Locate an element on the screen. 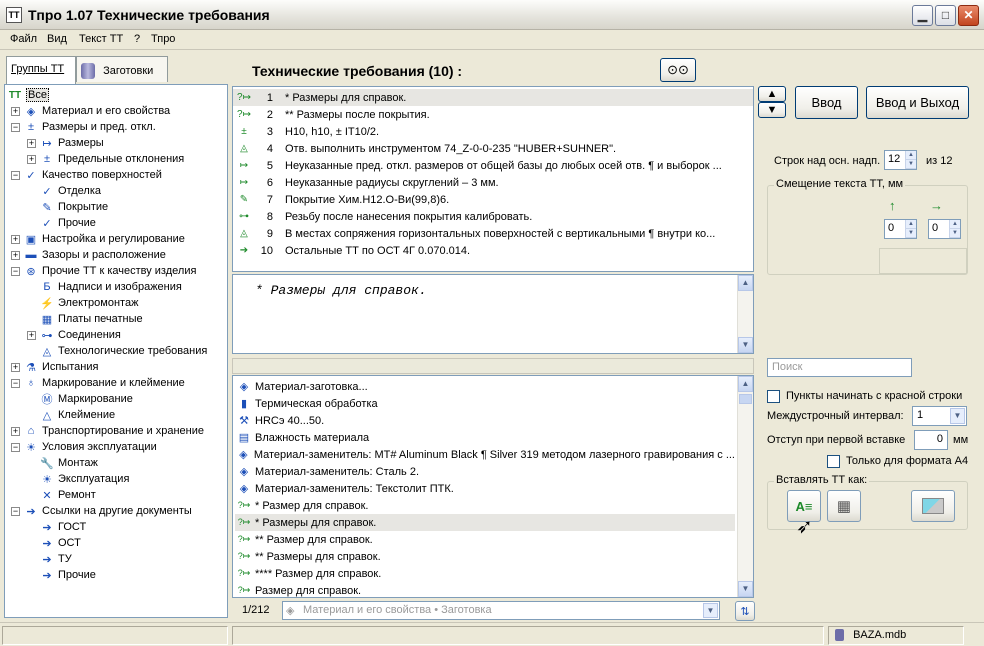 This screenshot has width=984, height=646. tt-row: ✎ 7 Покрытие Хим.Н12.О-Ви(99,8)6. is located at coordinates (493, 199).